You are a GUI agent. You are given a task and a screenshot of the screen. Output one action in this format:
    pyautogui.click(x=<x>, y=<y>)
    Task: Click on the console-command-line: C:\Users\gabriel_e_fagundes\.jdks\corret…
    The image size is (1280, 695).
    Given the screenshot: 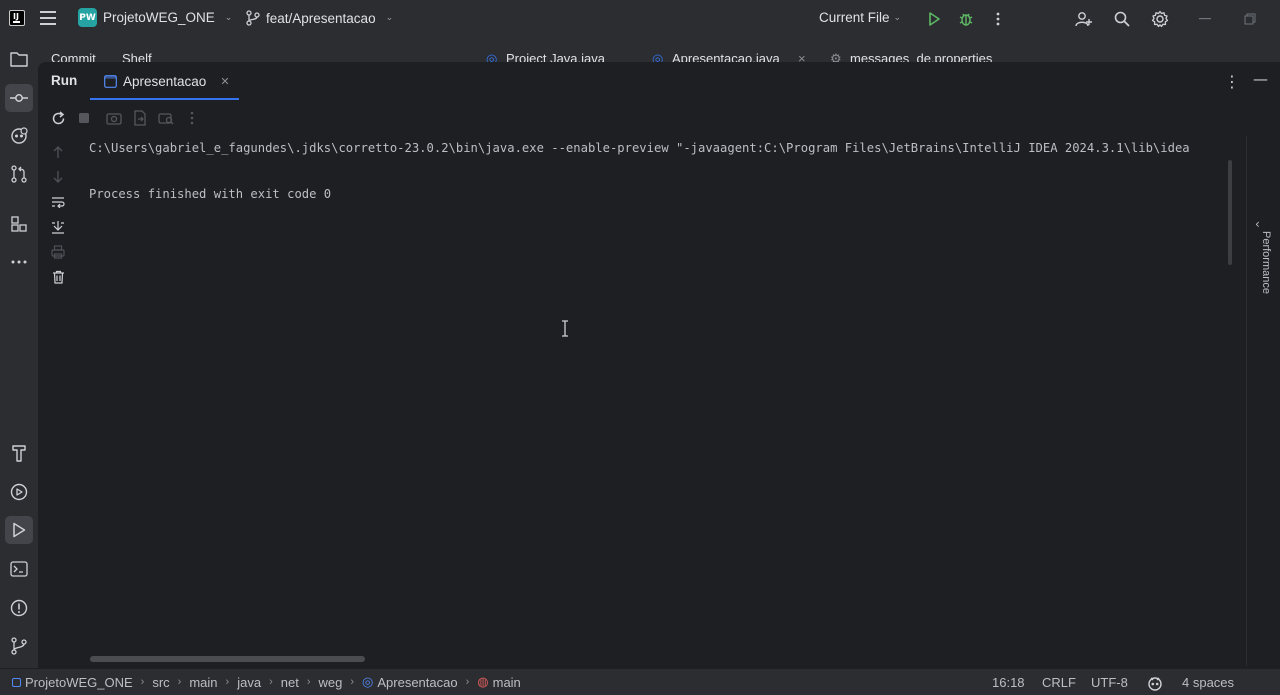 What is the action you would take?
    pyautogui.click(x=639, y=148)
    